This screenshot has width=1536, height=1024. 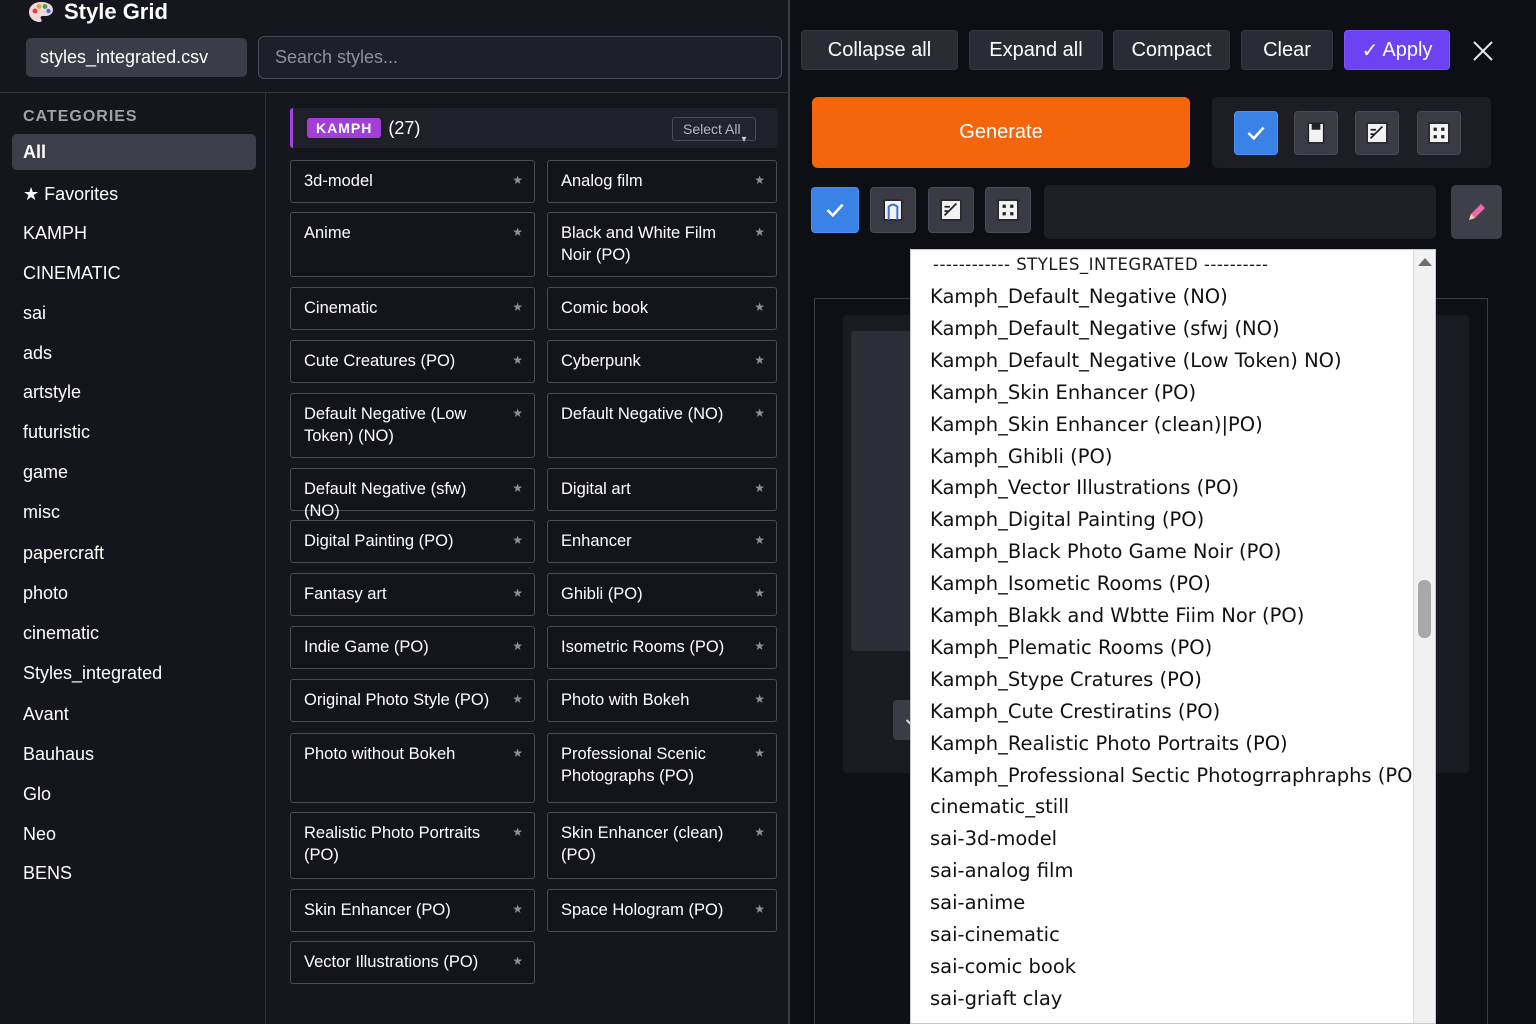 I want to click on dropdown-option: cinematic_still, so click(x=999, y=806).